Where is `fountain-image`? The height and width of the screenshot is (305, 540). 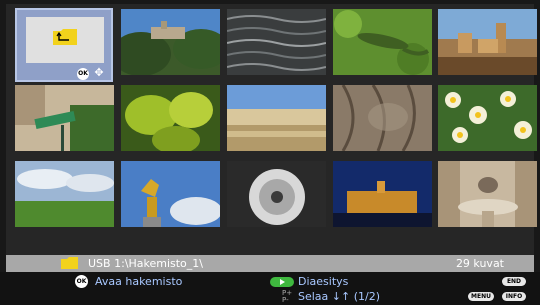
fountain-image is located at coordinates (487, 194).